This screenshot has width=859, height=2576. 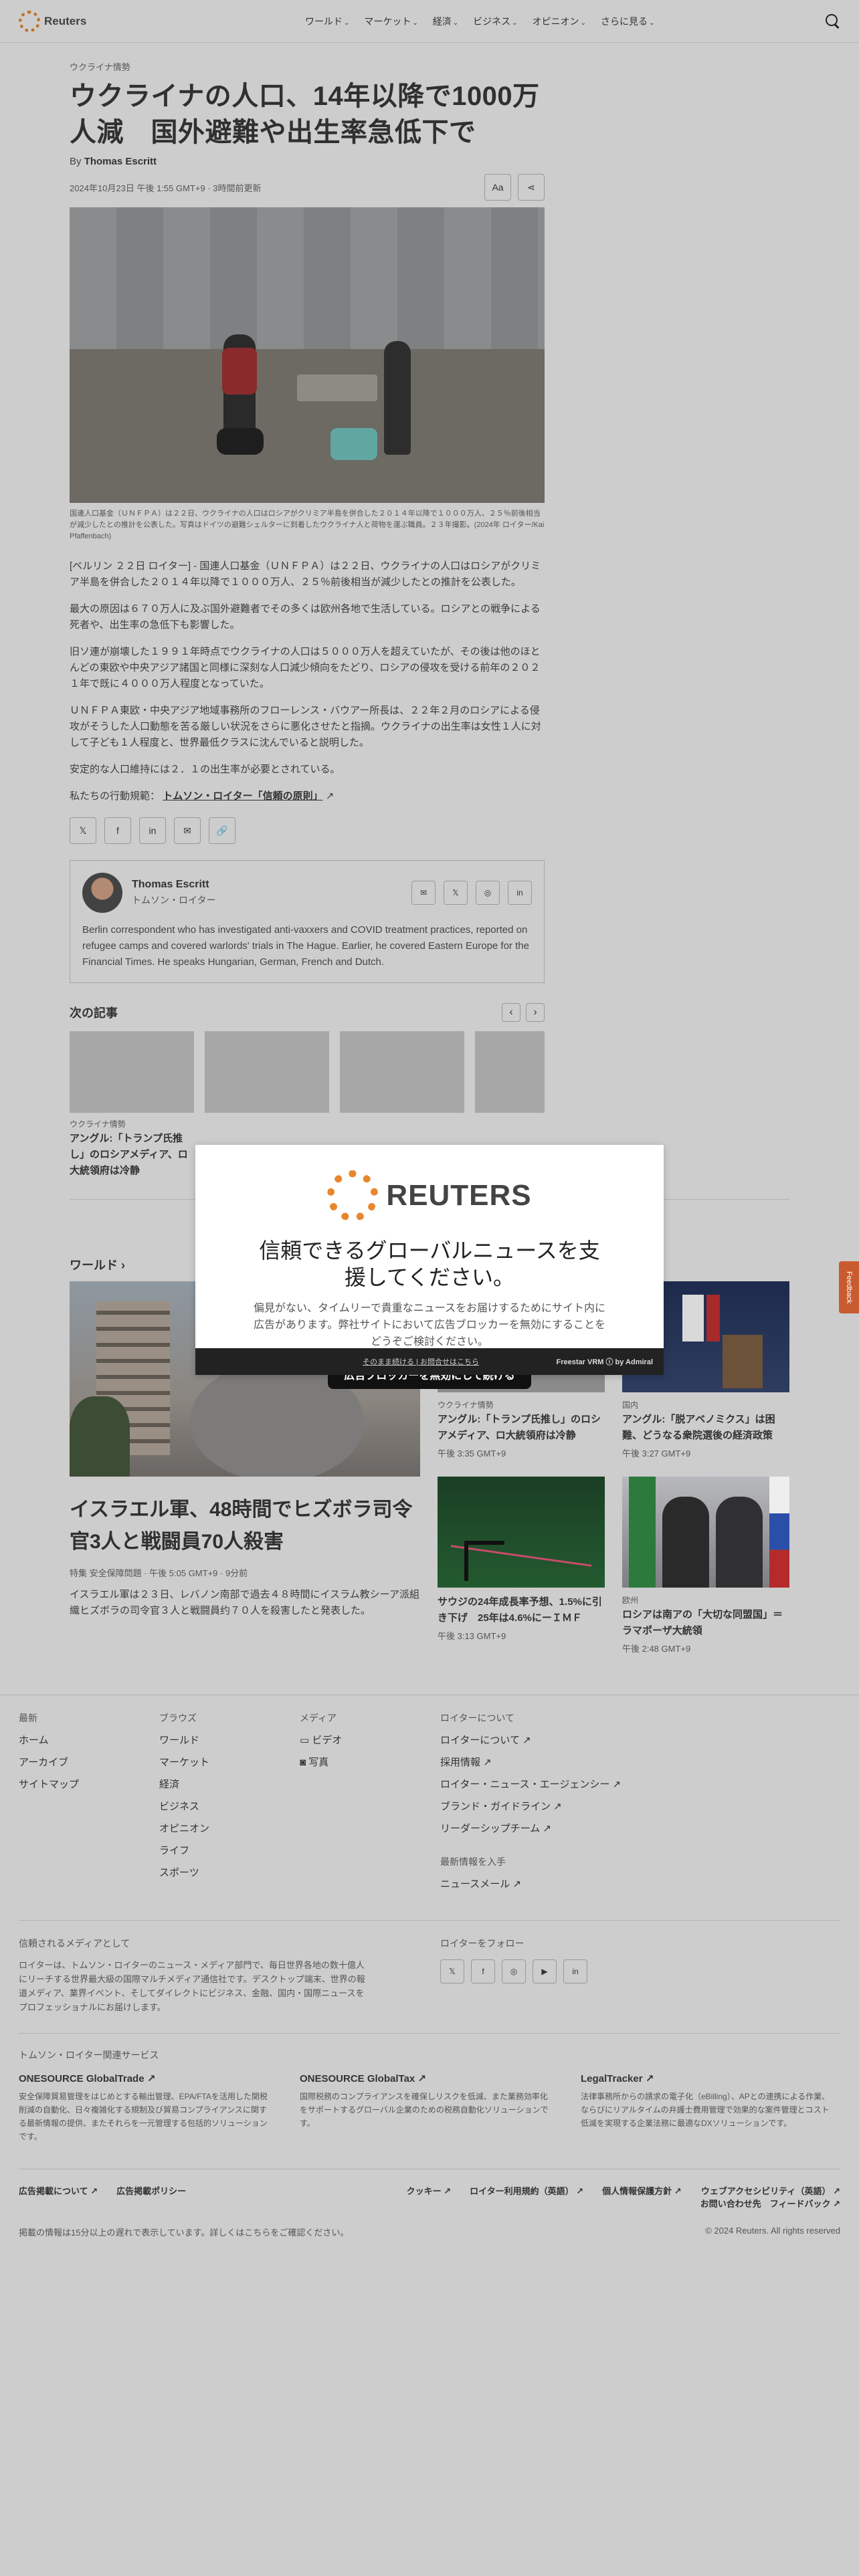 I want to click on footer-col-head: ロイターについて, so click(x=477, y=1718).